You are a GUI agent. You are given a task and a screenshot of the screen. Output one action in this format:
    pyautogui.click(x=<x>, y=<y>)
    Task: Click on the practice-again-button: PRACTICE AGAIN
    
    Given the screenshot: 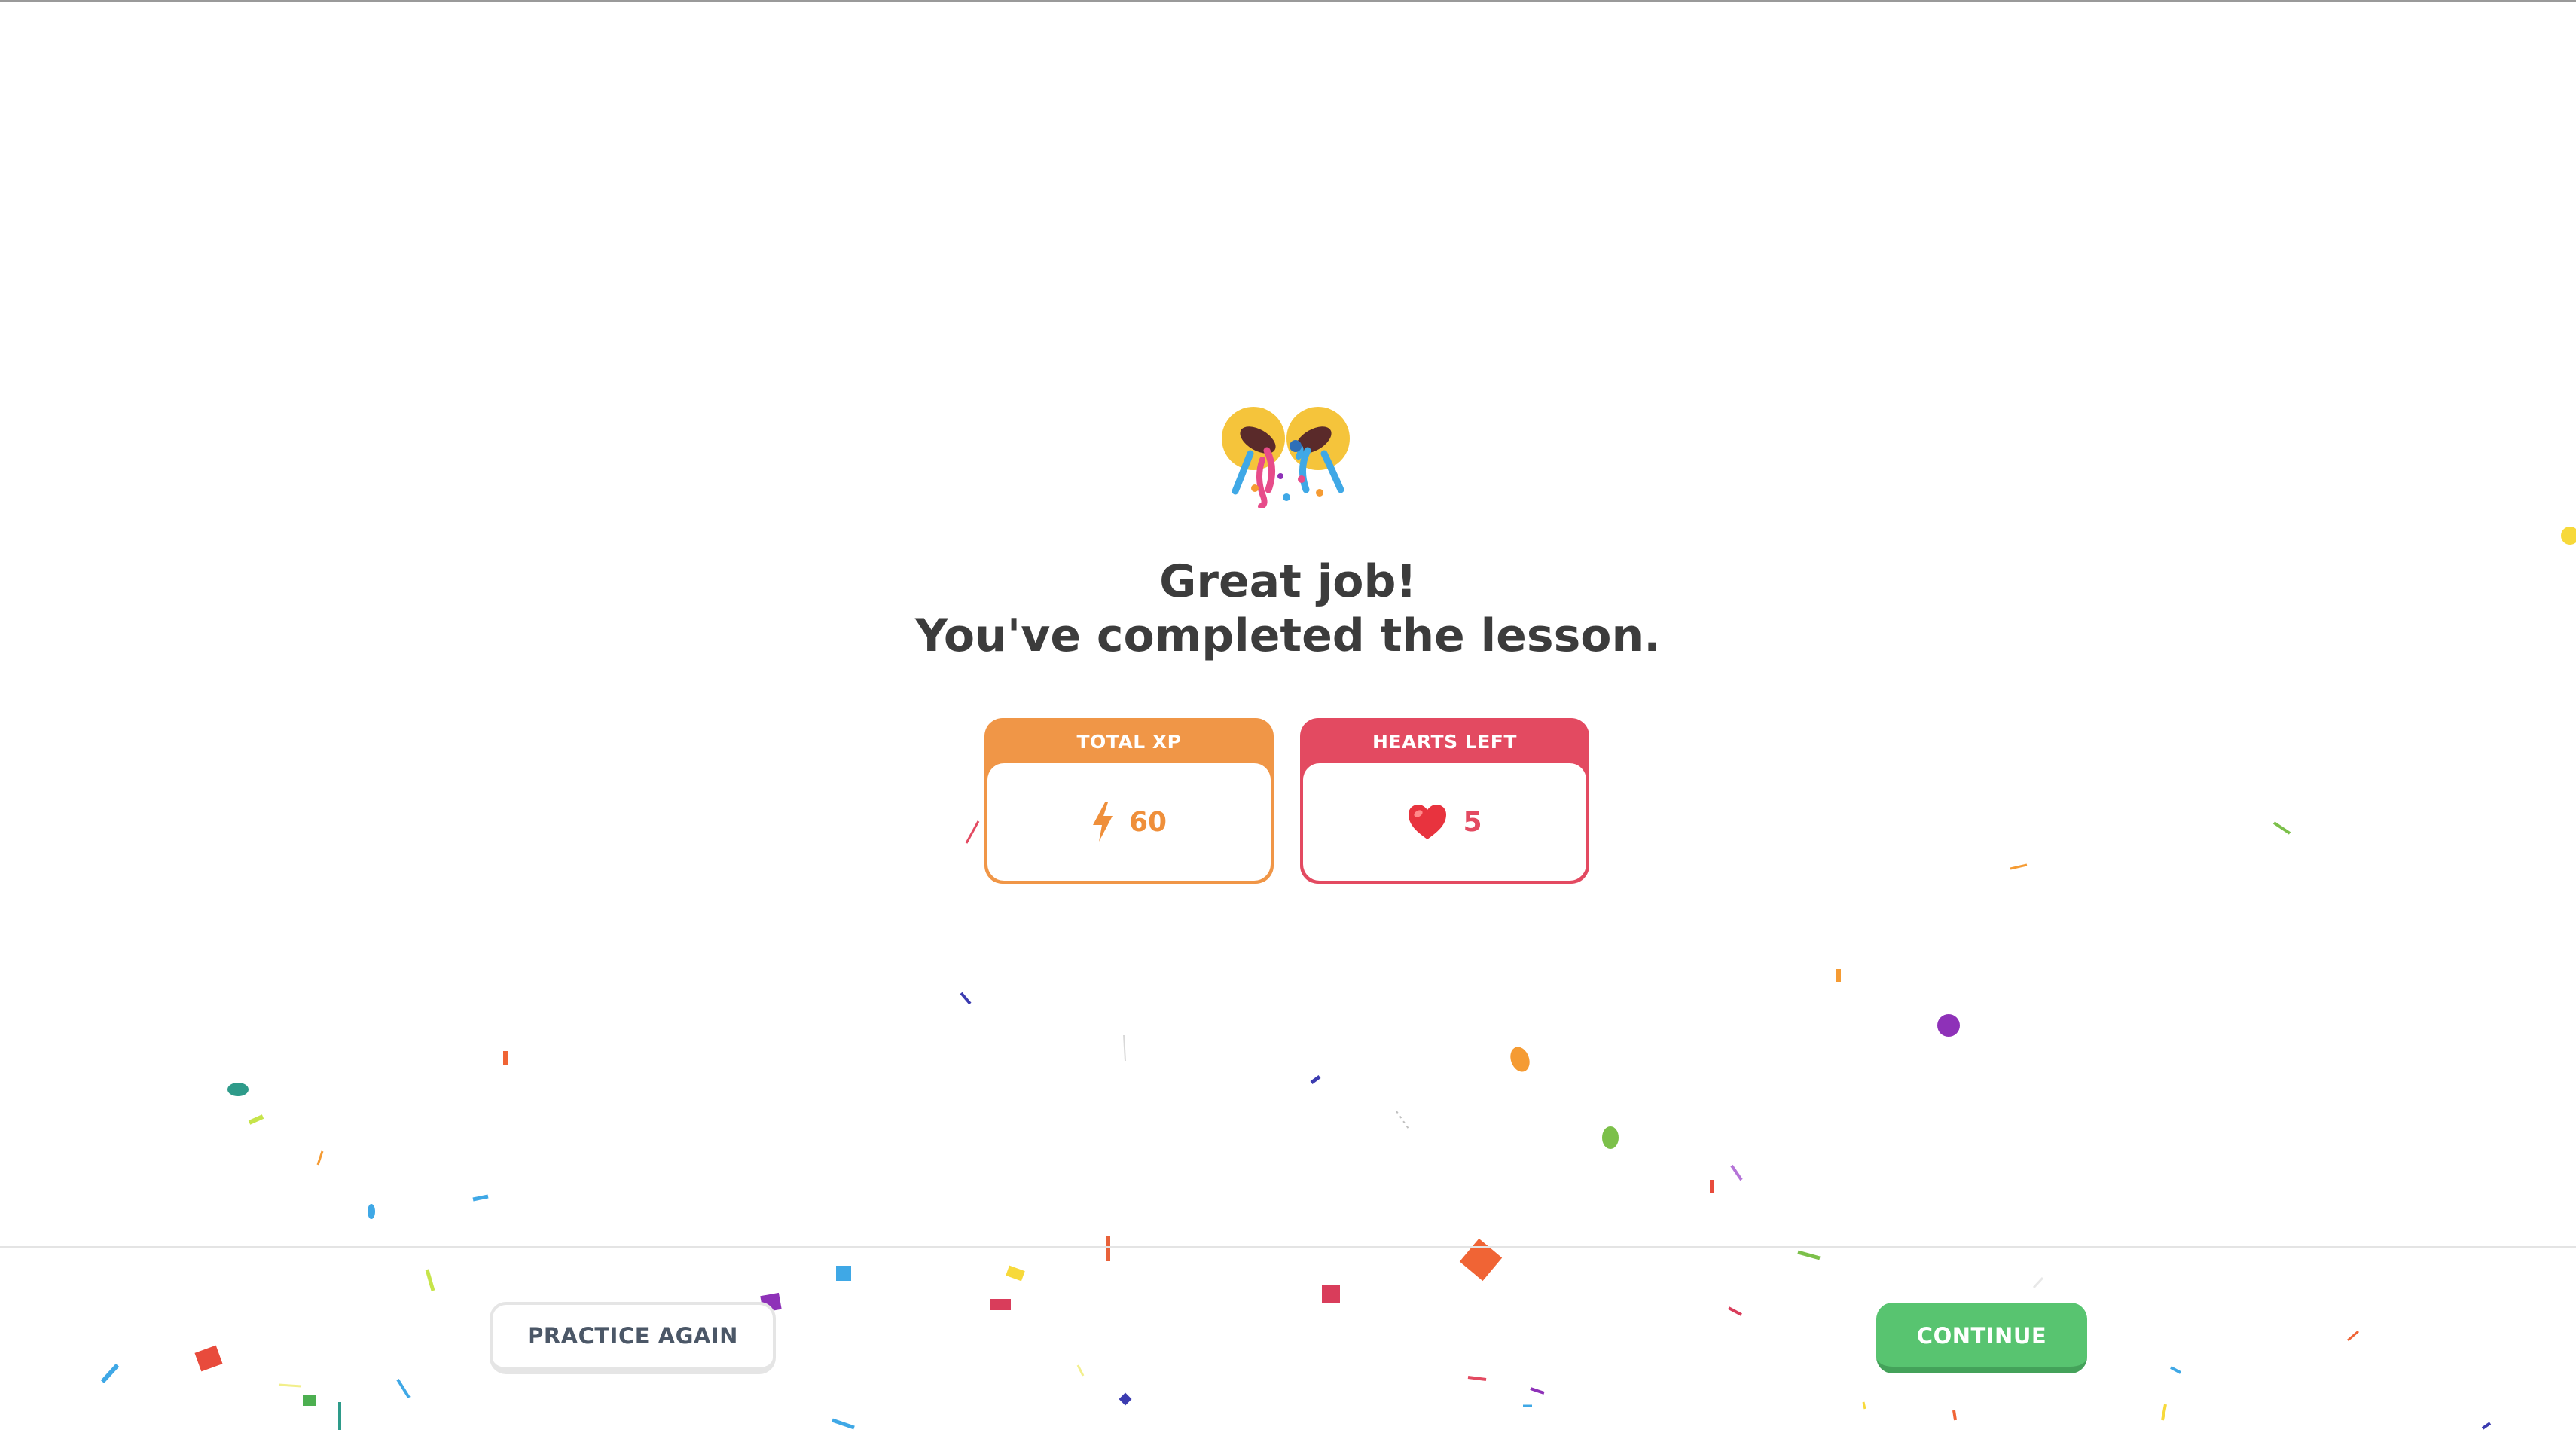 What is the action you would take?
    pyautogui.click(x=633, y=1338)
    